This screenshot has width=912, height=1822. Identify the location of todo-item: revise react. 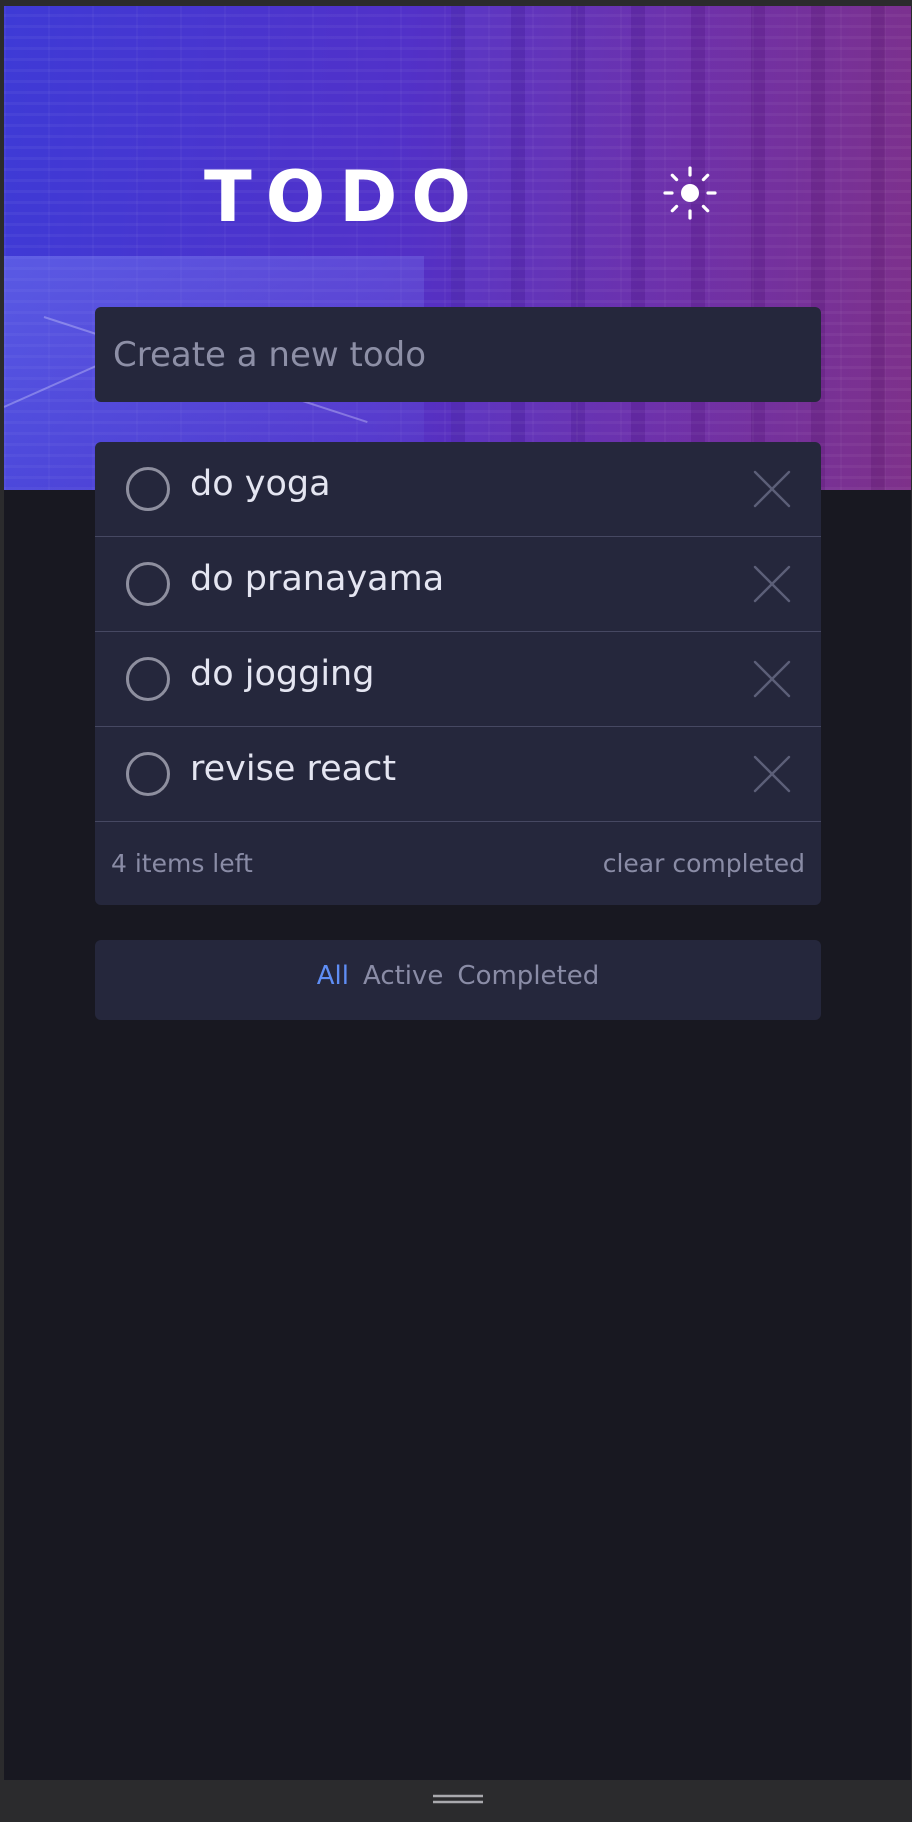
(458, 774).